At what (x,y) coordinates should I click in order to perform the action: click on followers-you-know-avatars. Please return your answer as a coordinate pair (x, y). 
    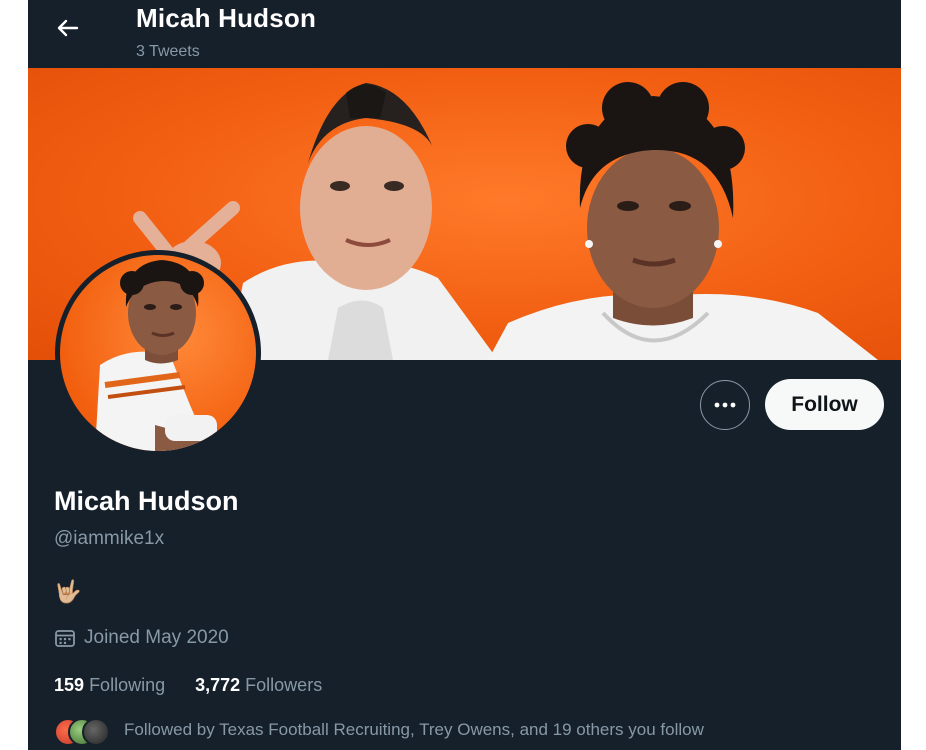
    Looking at the image, I should click on (83, 731).